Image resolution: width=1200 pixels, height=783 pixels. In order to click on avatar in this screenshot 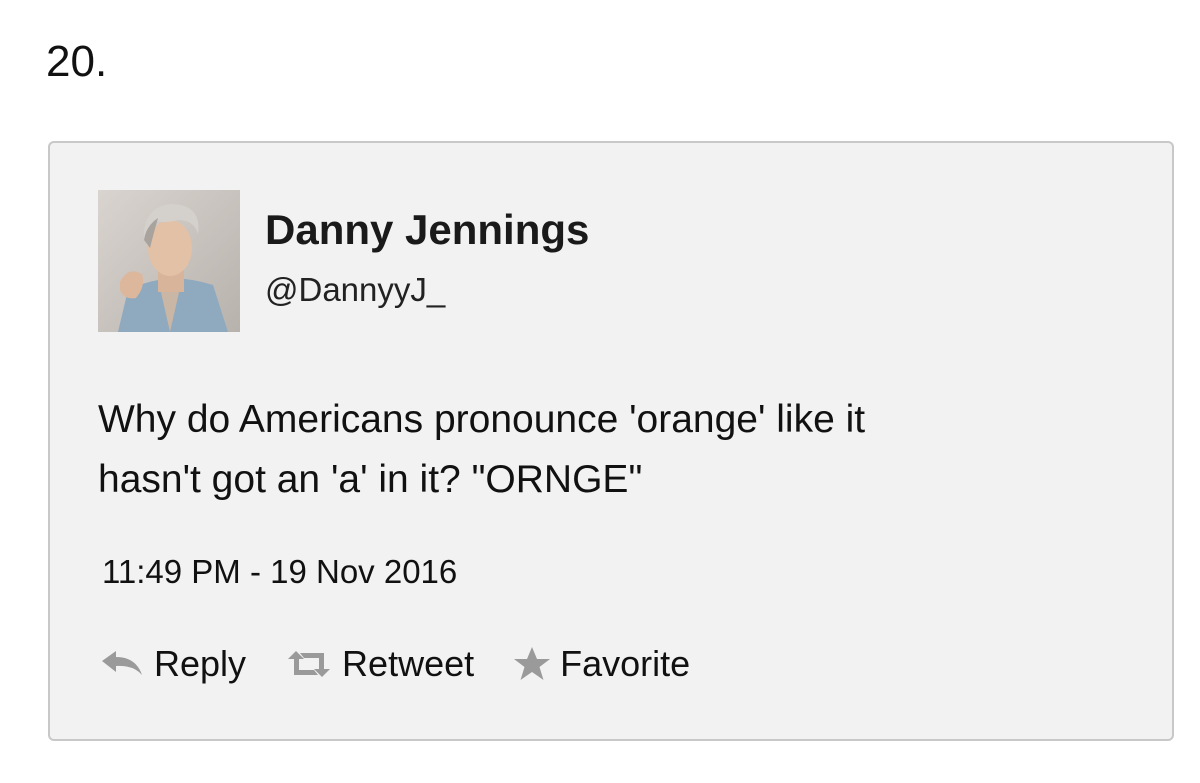, I will do `click(169, 261)`.